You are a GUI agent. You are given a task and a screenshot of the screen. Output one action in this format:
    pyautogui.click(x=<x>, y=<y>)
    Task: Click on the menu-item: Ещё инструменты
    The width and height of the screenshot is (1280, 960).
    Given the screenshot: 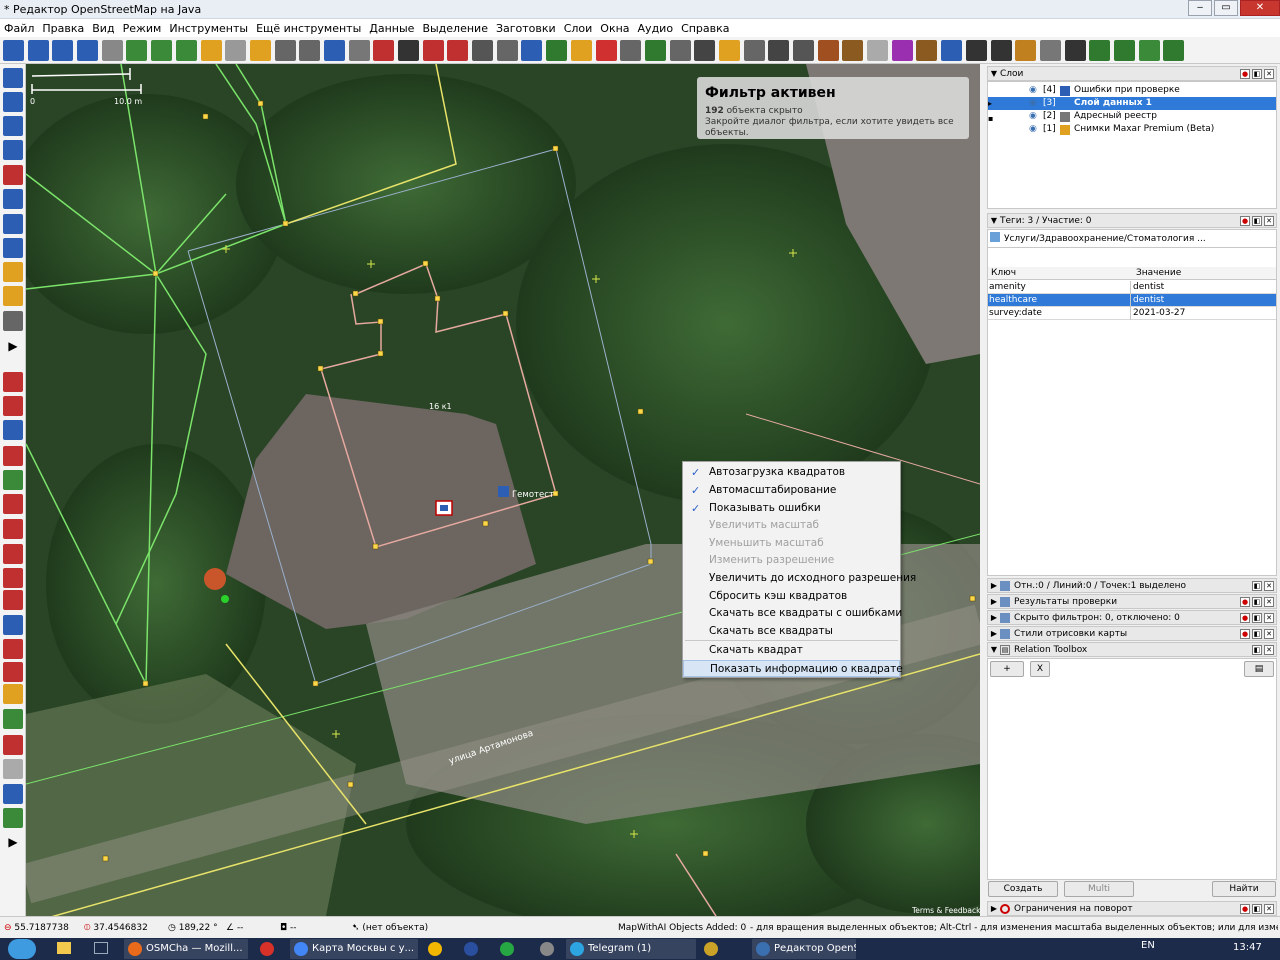 What is the action you would take?
    pyautogui.click(x=308, y=28)
    